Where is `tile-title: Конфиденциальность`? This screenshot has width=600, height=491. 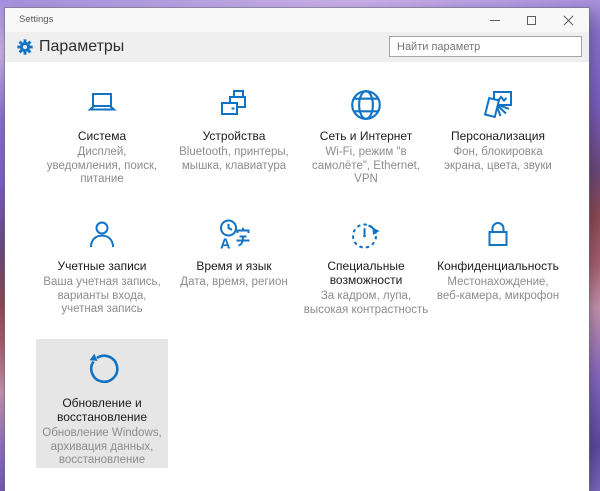 tile-title: Конфиденциальность is located at coordinates (498, 266).